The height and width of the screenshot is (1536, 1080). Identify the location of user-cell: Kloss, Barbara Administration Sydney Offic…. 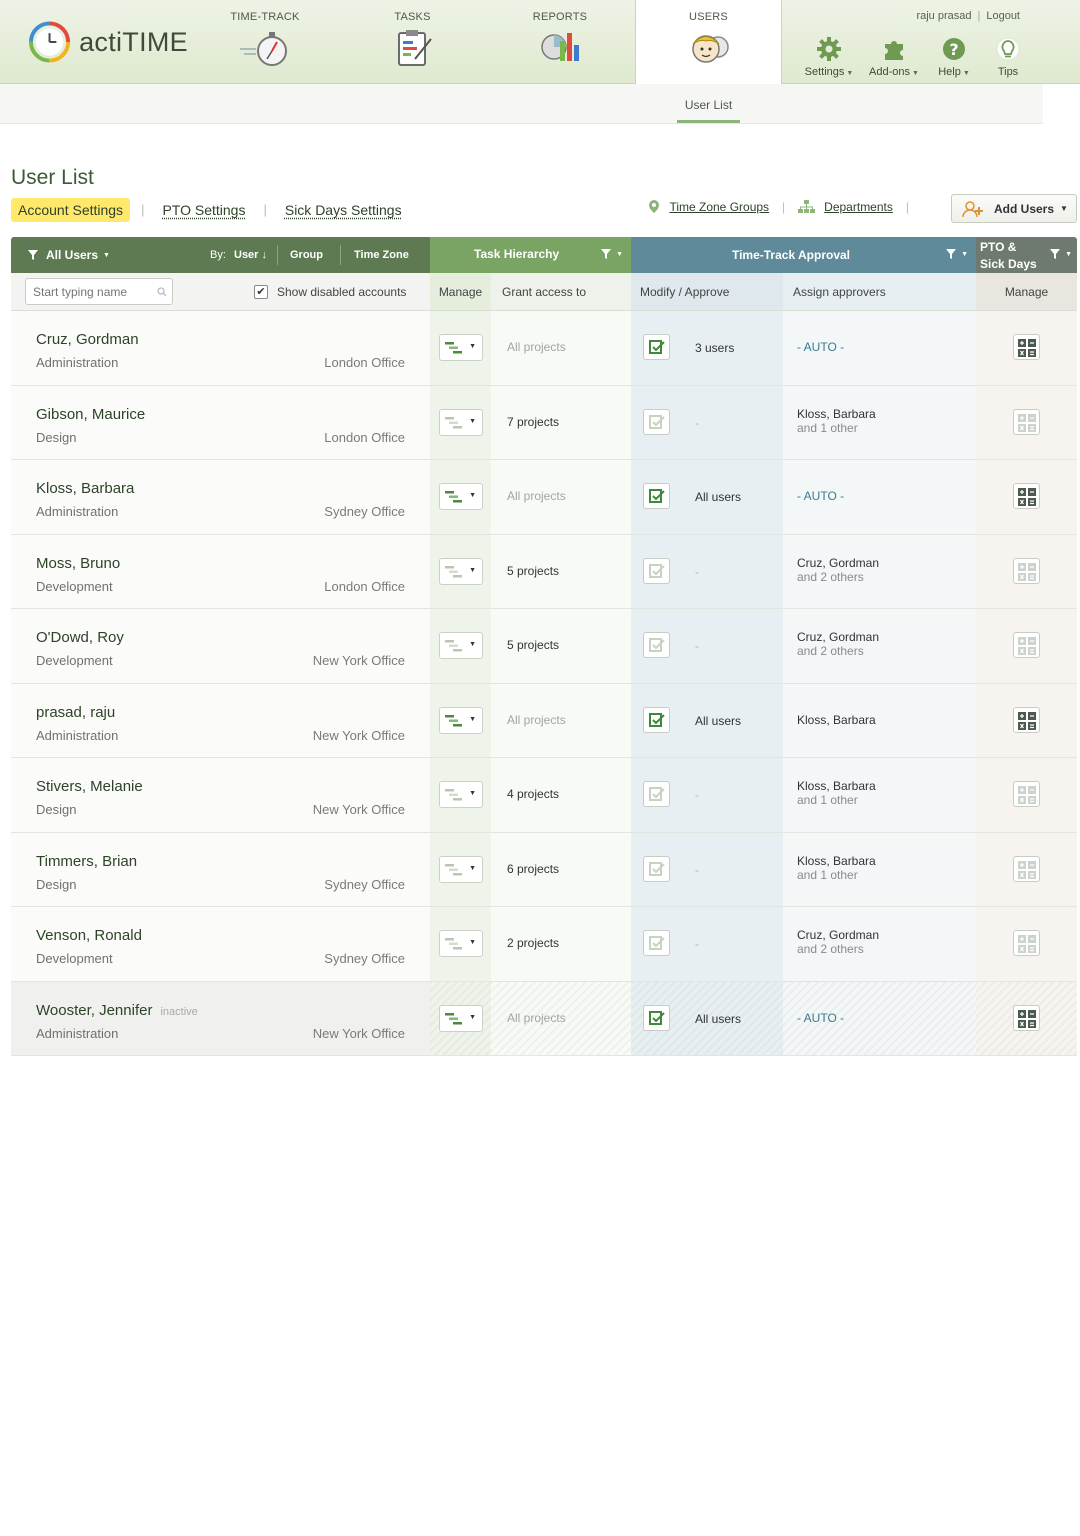
(220, 497).